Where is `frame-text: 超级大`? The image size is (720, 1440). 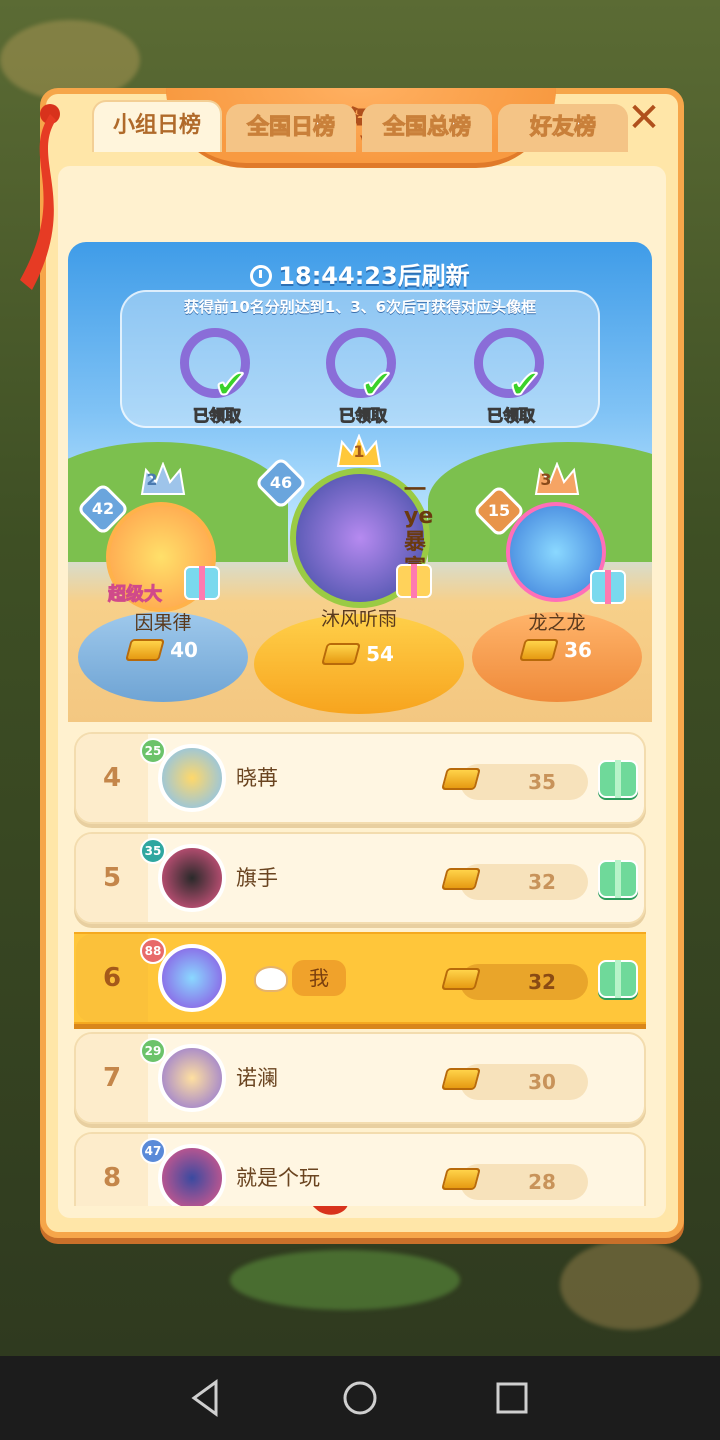 frame-text: 超级大 is located at coordinates (135, 595).